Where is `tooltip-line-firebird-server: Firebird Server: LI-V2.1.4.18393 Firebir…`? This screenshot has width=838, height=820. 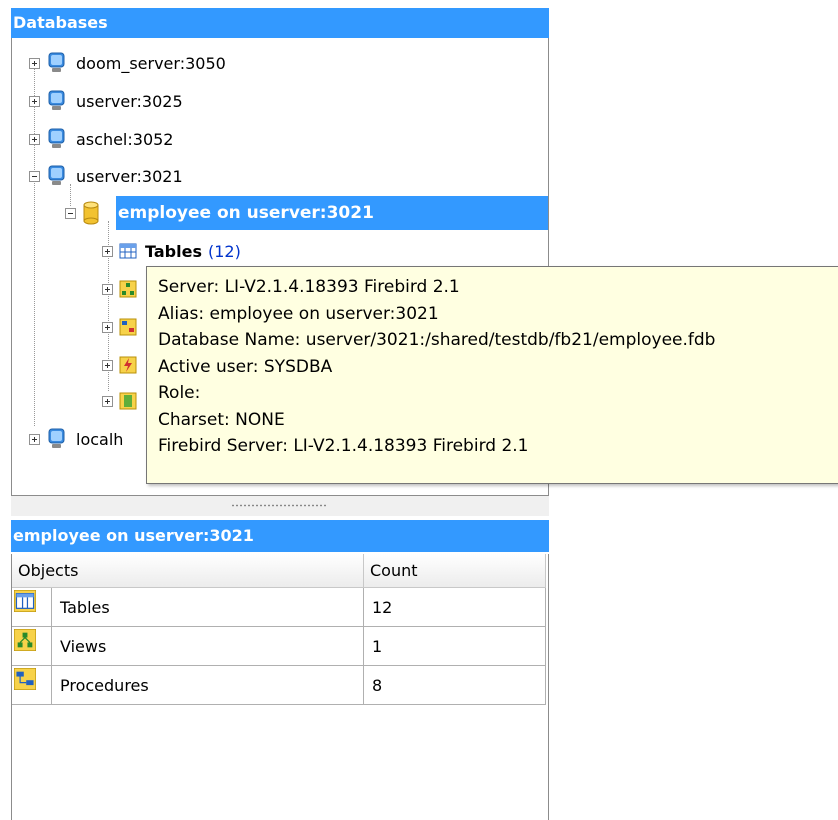
tooltip-line-firebird-server: Firebird Server: LI-V2.1.4.18393 Firebir… is located at coordinates (343, 446).